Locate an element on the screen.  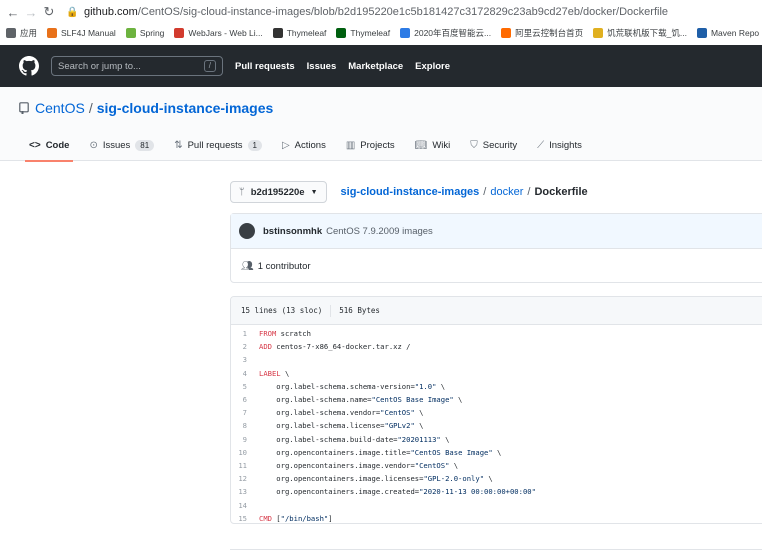
line-number: 2 is located at coordinates (245, 346).